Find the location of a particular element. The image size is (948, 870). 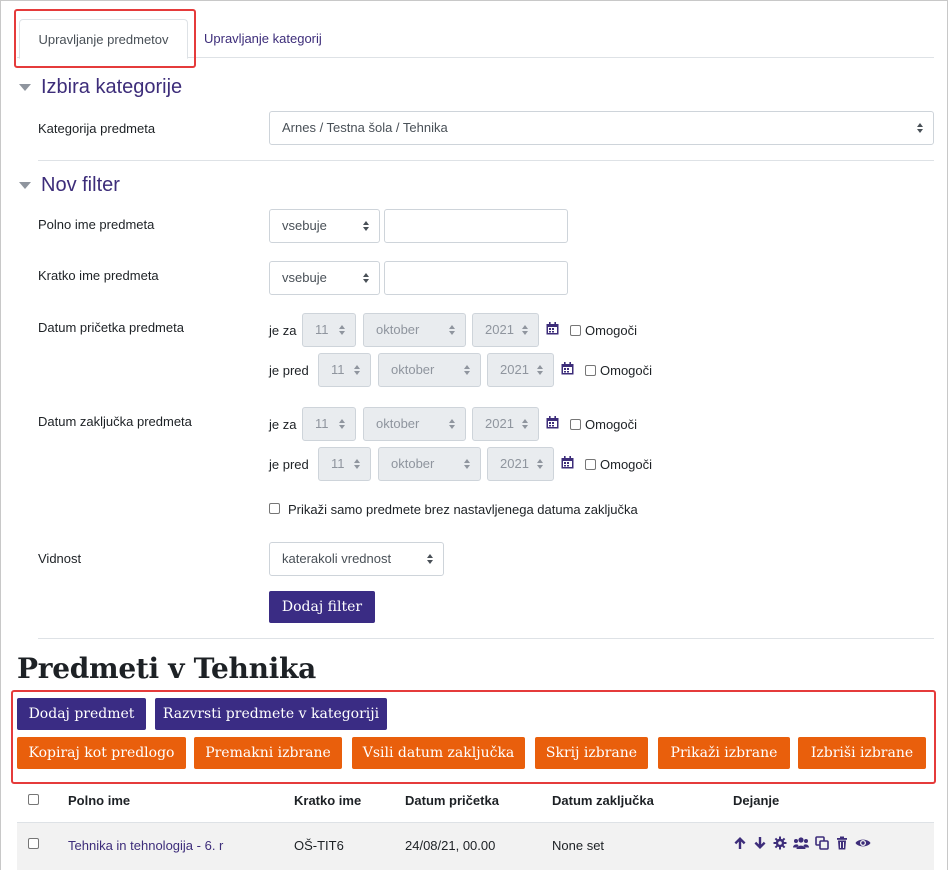

startdate-before-month-select: oktober is located at coordinates (429, 370).